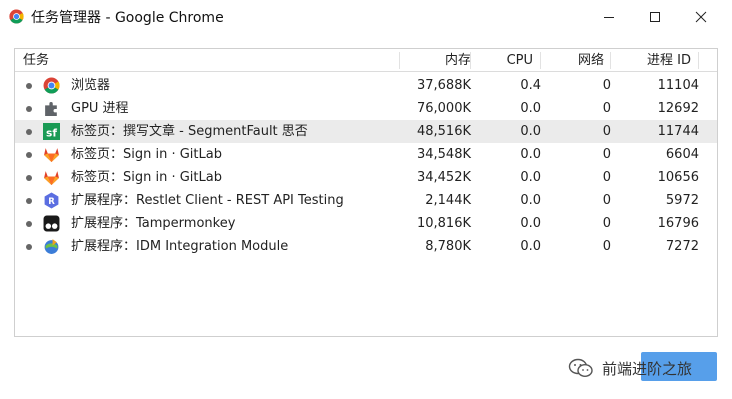 The height and width of the screenshot is (399, 732). What do you see at coordinates (366, 85) in the screenshot?
I see `table-row: 浏览器 37,688K 0.4 0 11104` at bounding box center [366, 85].